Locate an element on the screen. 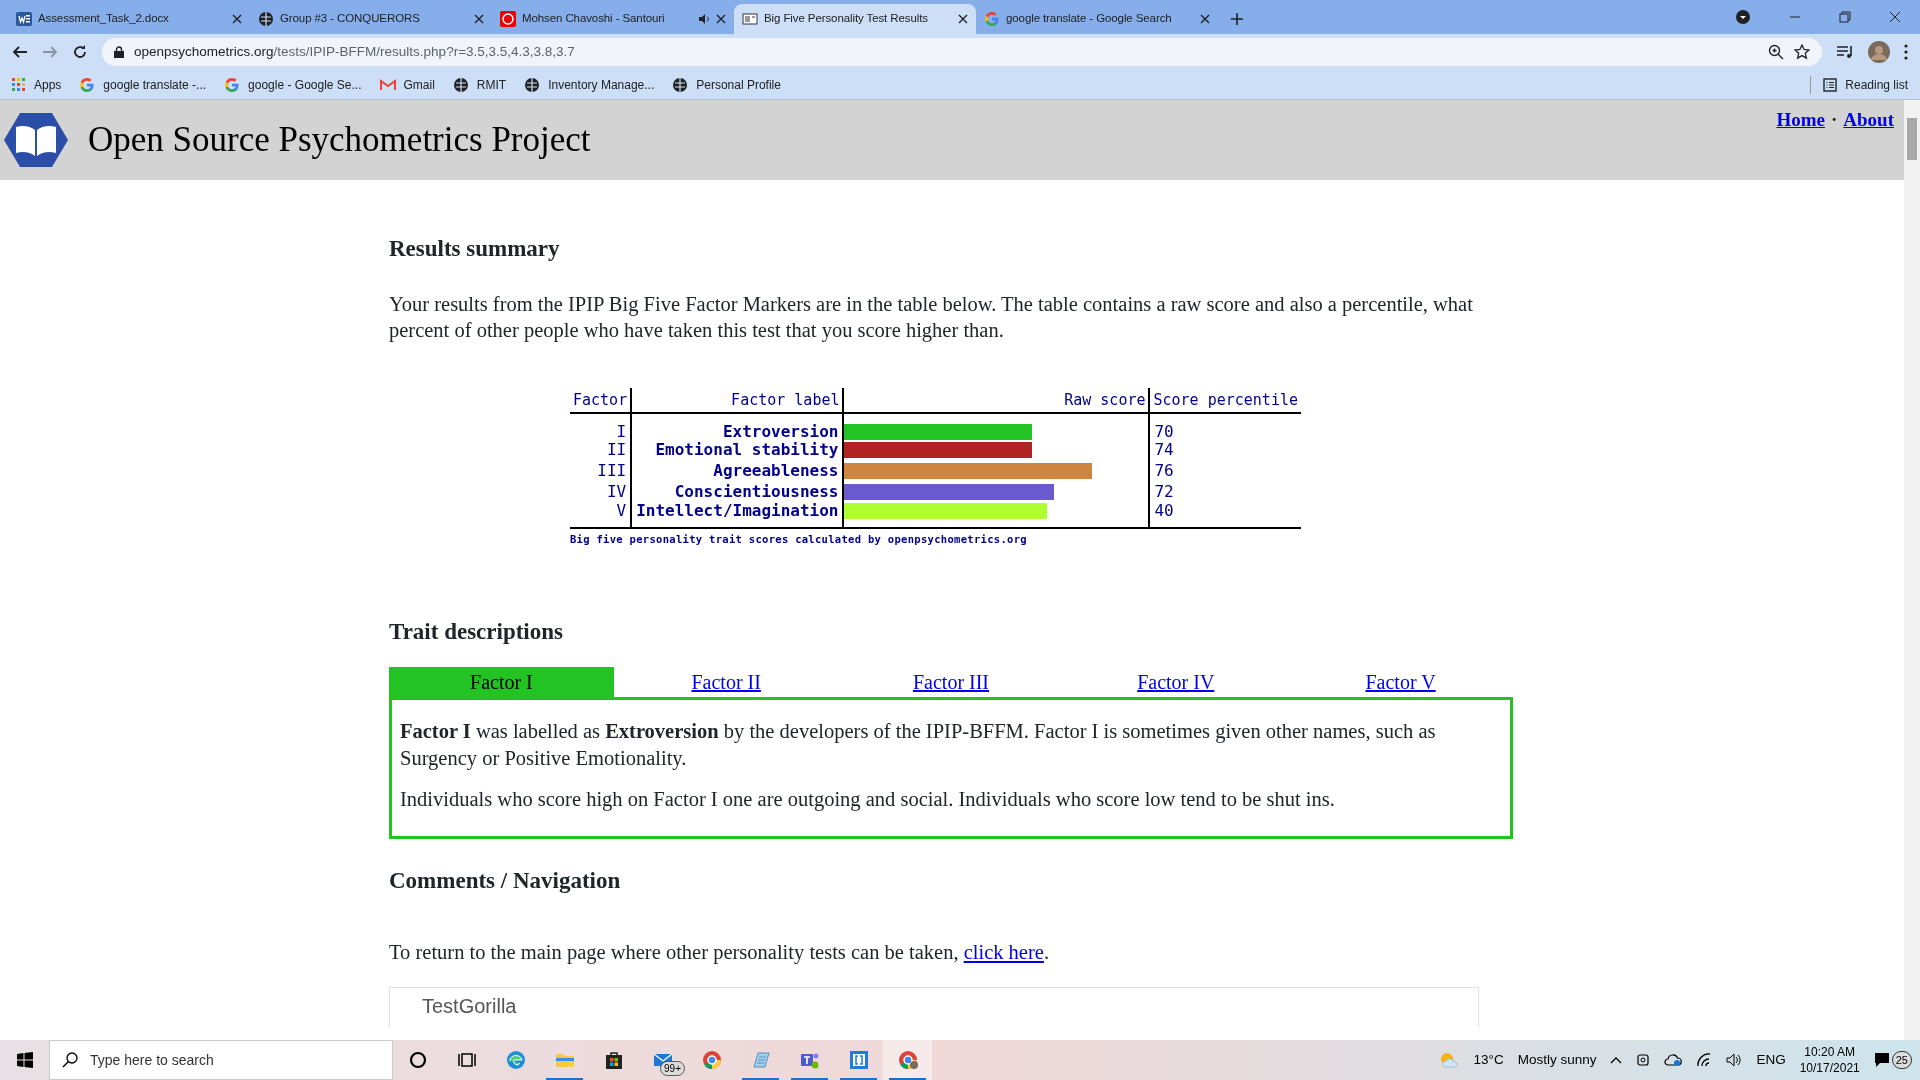 This screenshot has height=1080, width=1920. nav-link: Home is located at coordinates (1800, 120).